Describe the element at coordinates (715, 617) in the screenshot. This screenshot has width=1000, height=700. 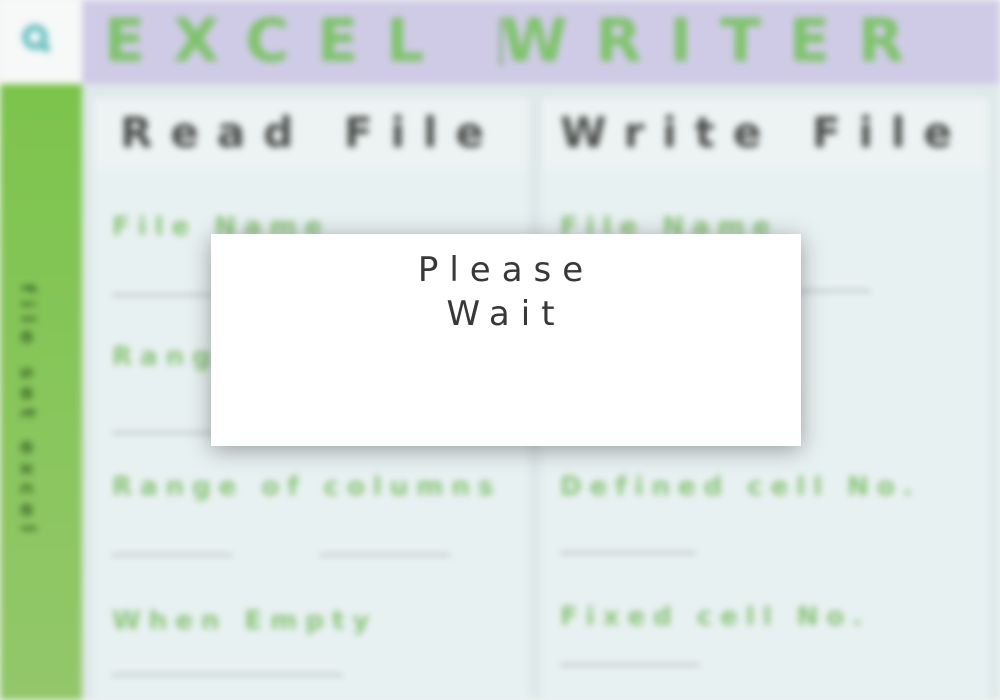
I see `write-fixed-cell-label: Fixed cell No.` at that location.